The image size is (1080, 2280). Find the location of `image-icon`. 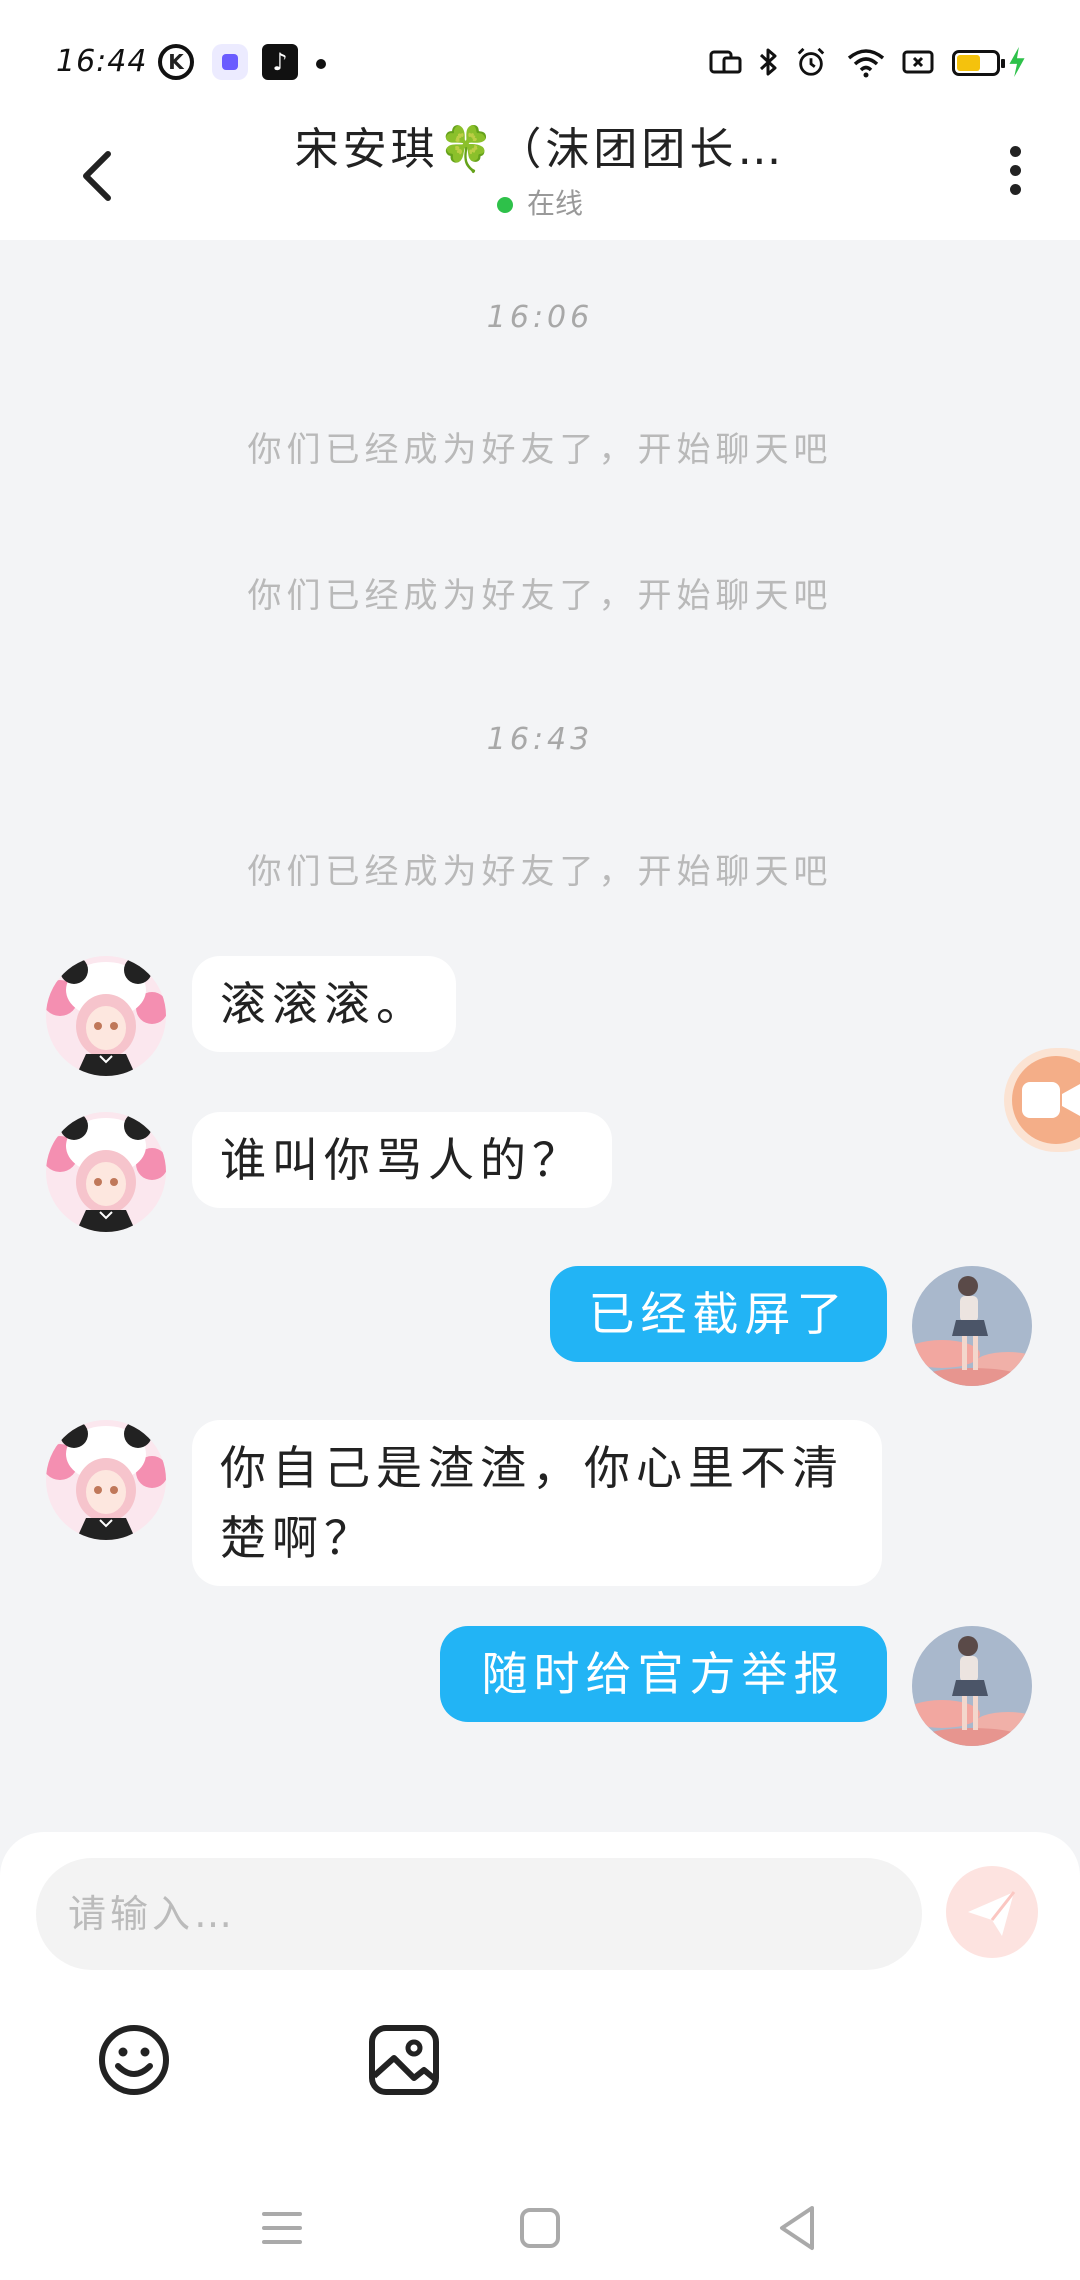

image-icon is located at coordinates (404, 2060).